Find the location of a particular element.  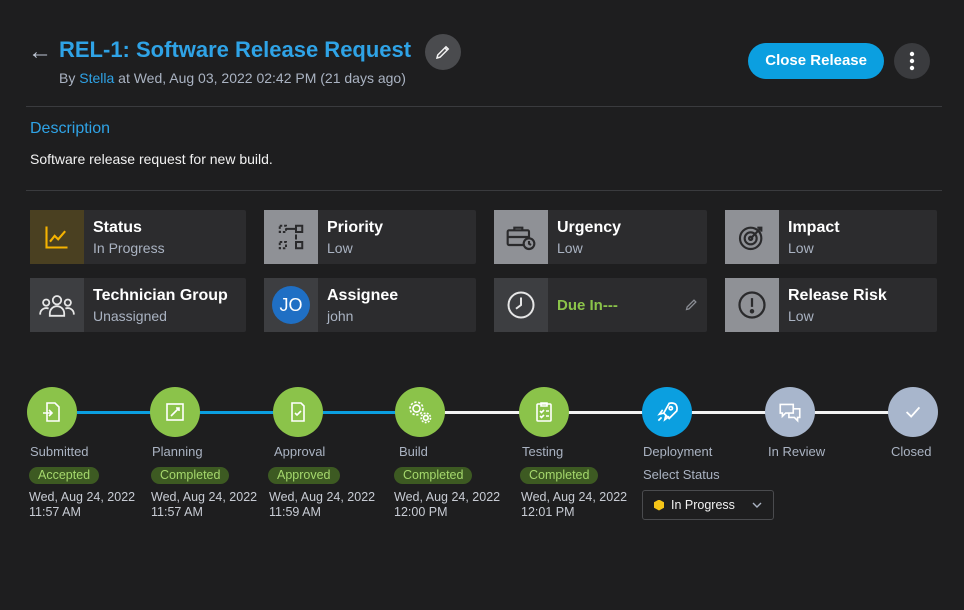

status-badge-build: Completed is located at coordinates (433, 475).